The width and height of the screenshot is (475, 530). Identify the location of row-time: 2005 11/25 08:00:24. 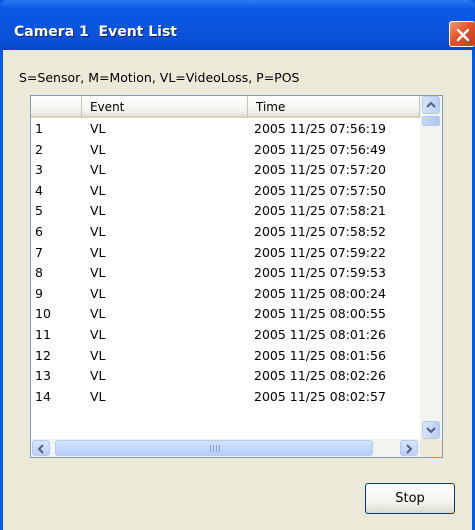
(320, 293).